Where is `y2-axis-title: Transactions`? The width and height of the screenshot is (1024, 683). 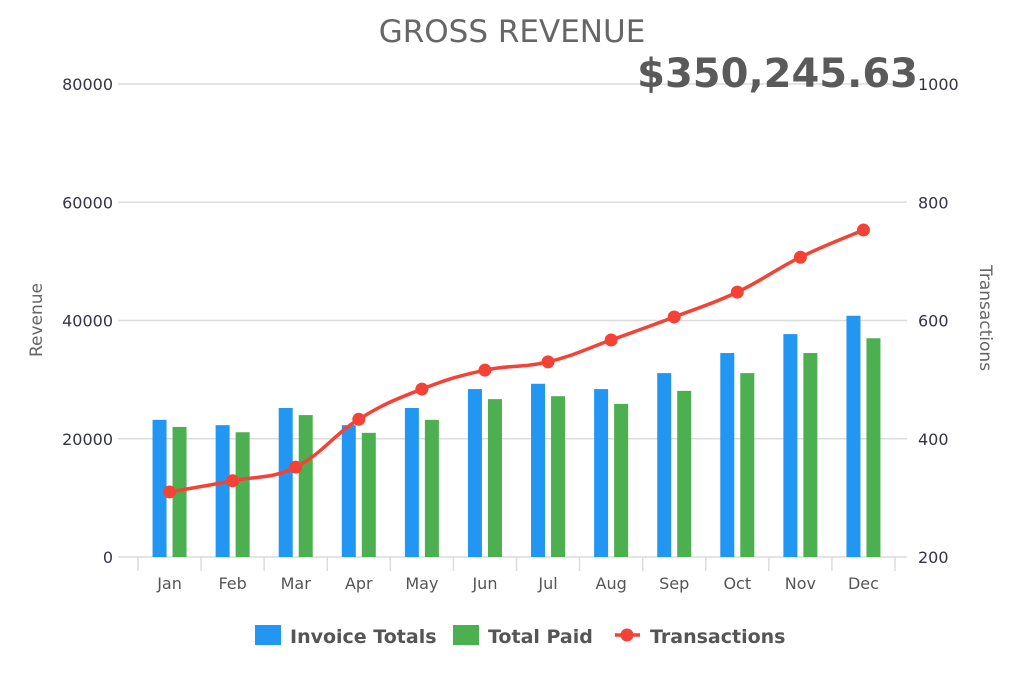
y2-axis-title: Transactions is located at coordinates (985, 317).